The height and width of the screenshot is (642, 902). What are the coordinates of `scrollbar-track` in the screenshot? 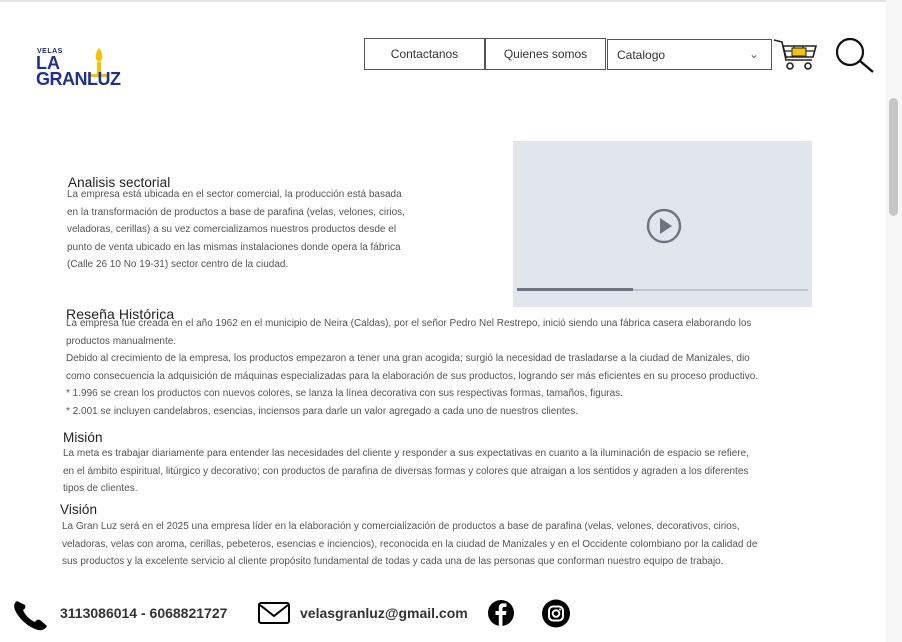 It's located at (894, 321).